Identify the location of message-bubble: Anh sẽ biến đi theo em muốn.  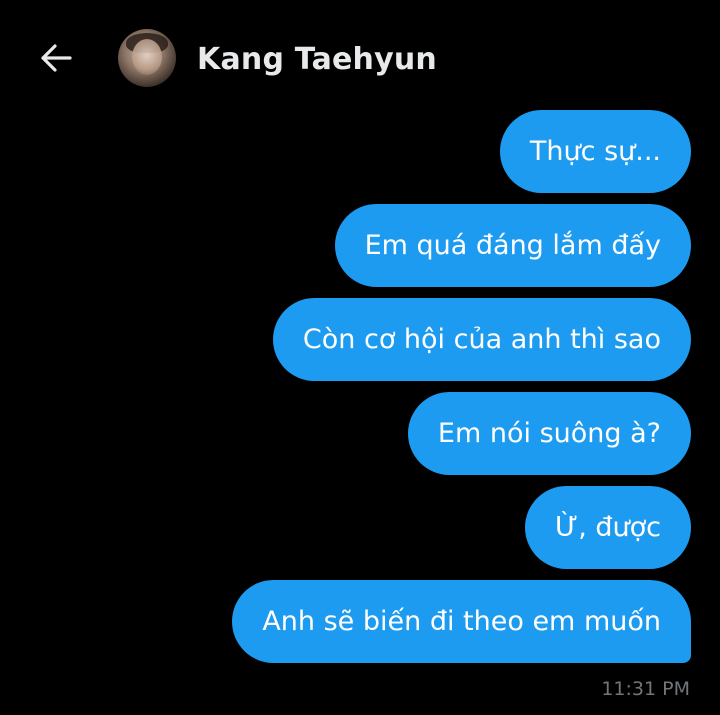
(461, 621).